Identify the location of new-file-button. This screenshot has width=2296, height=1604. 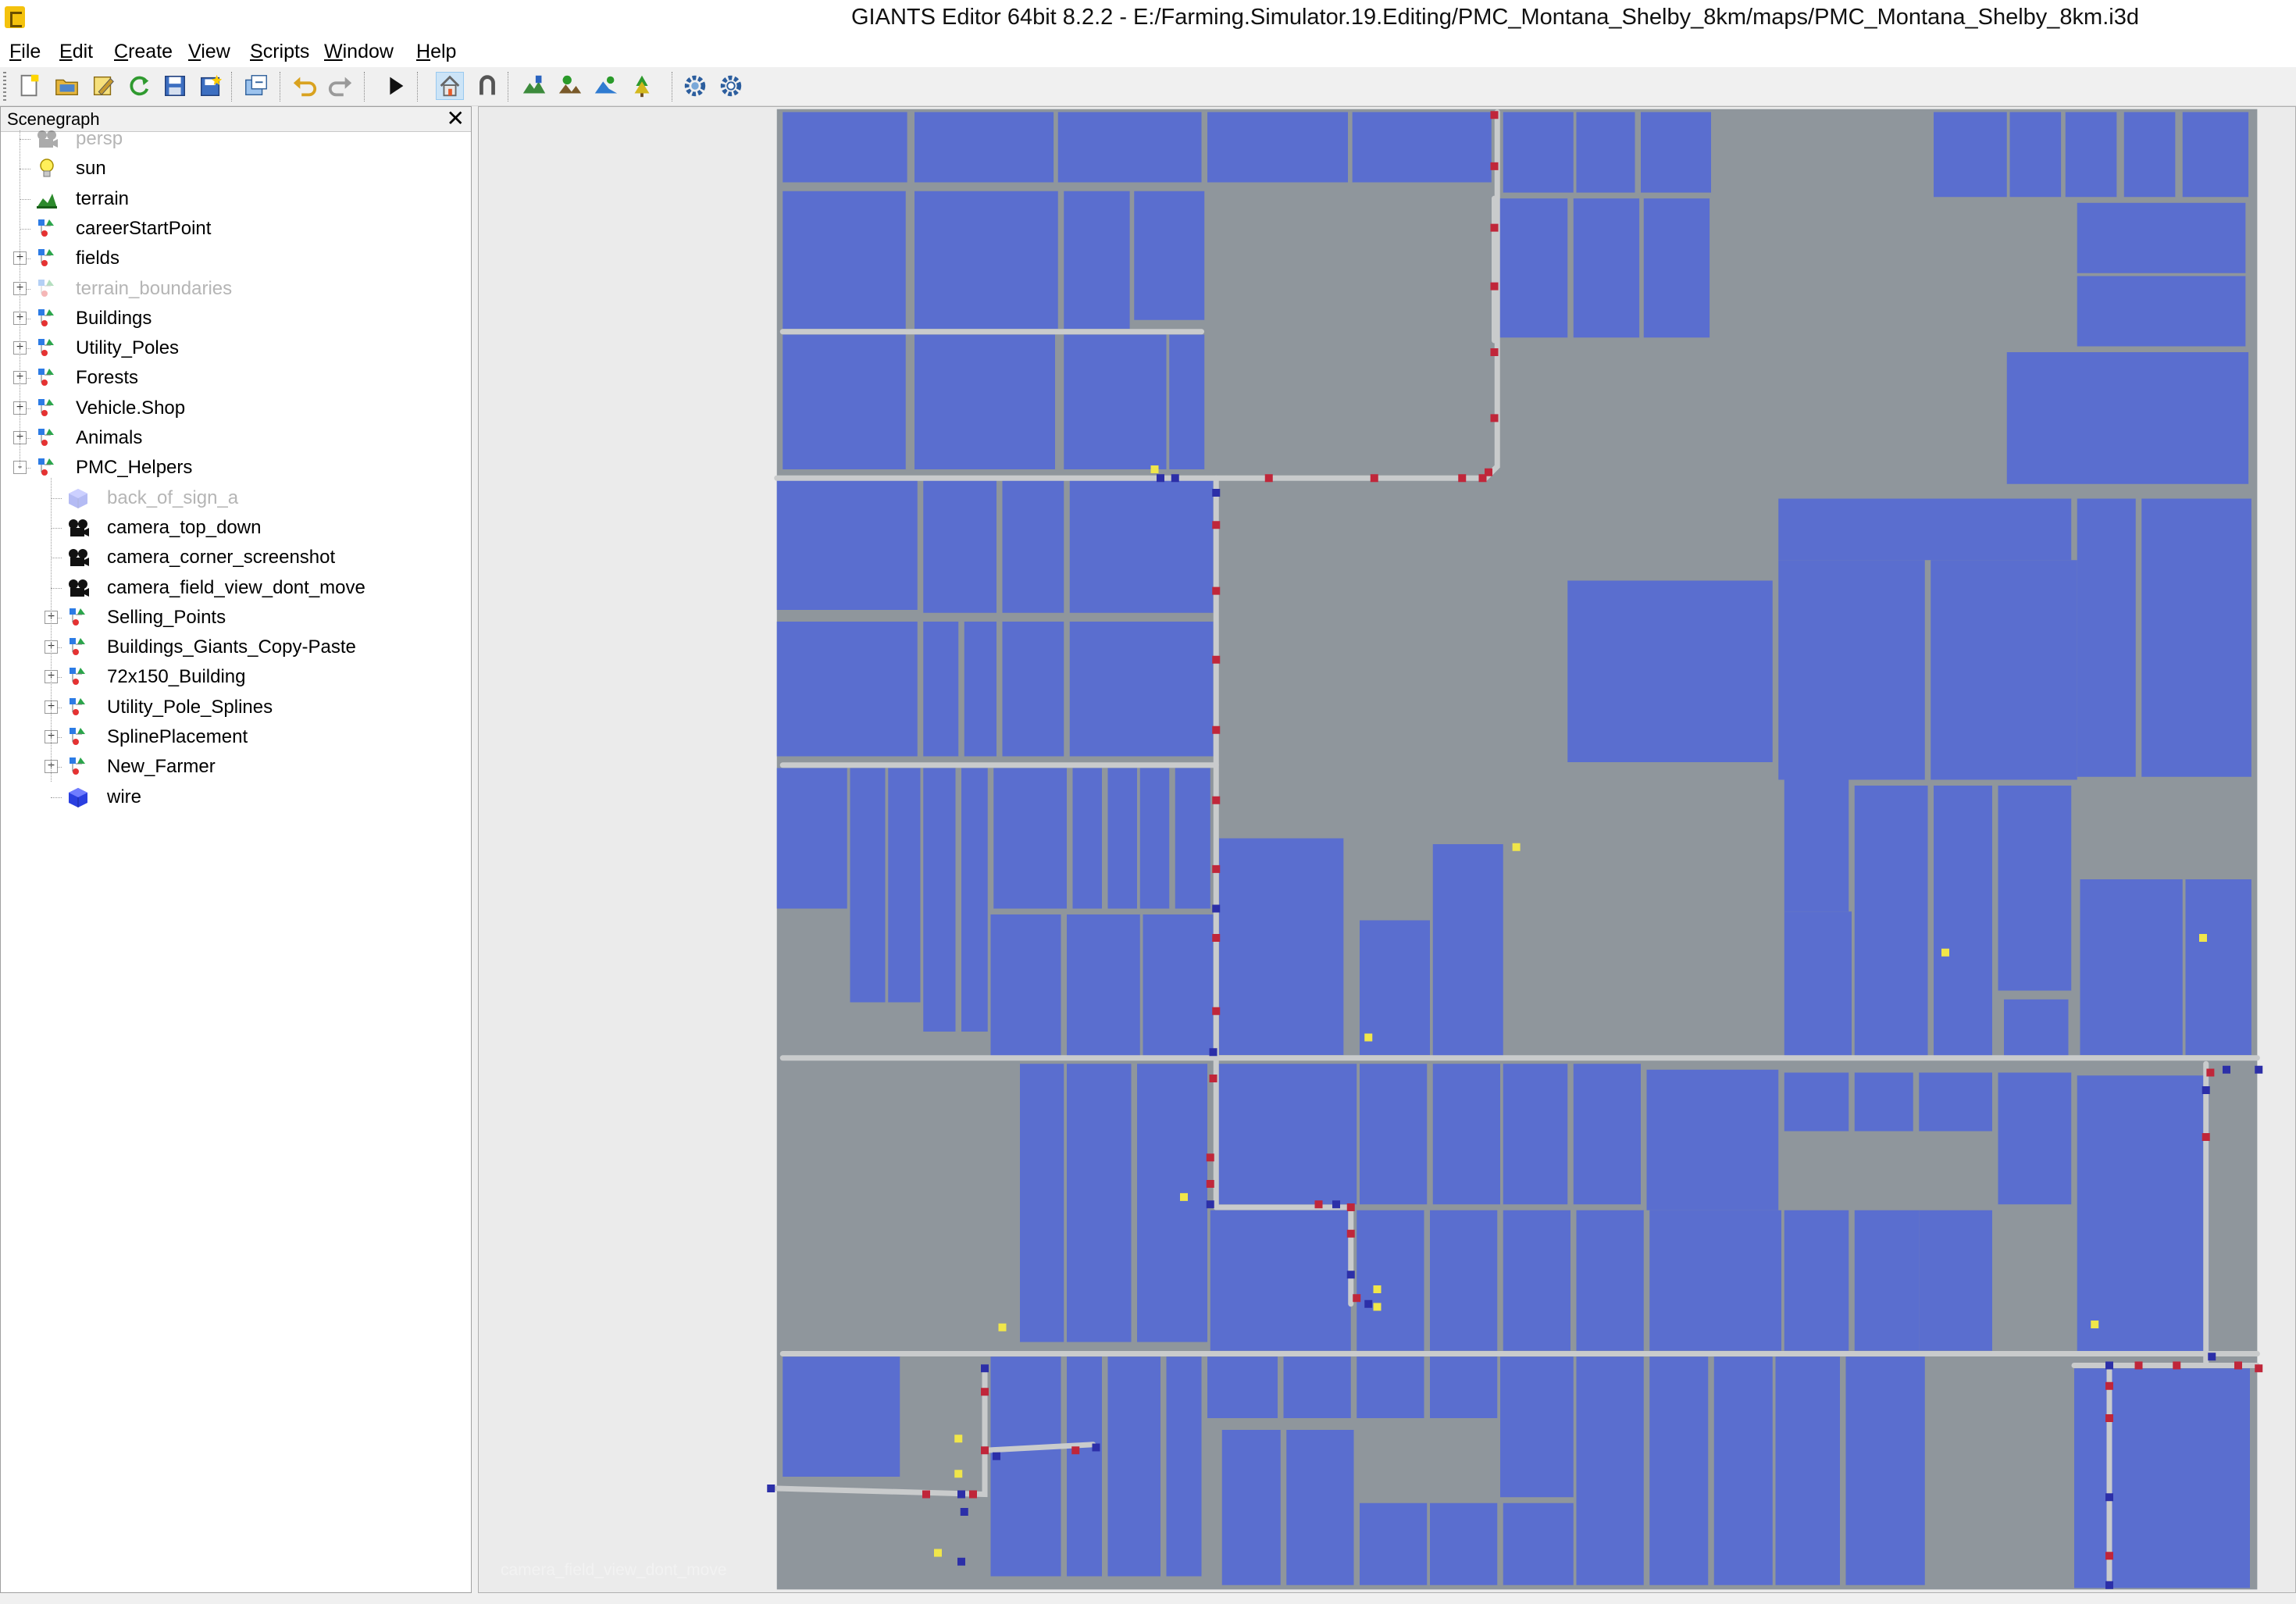
(30, 86).